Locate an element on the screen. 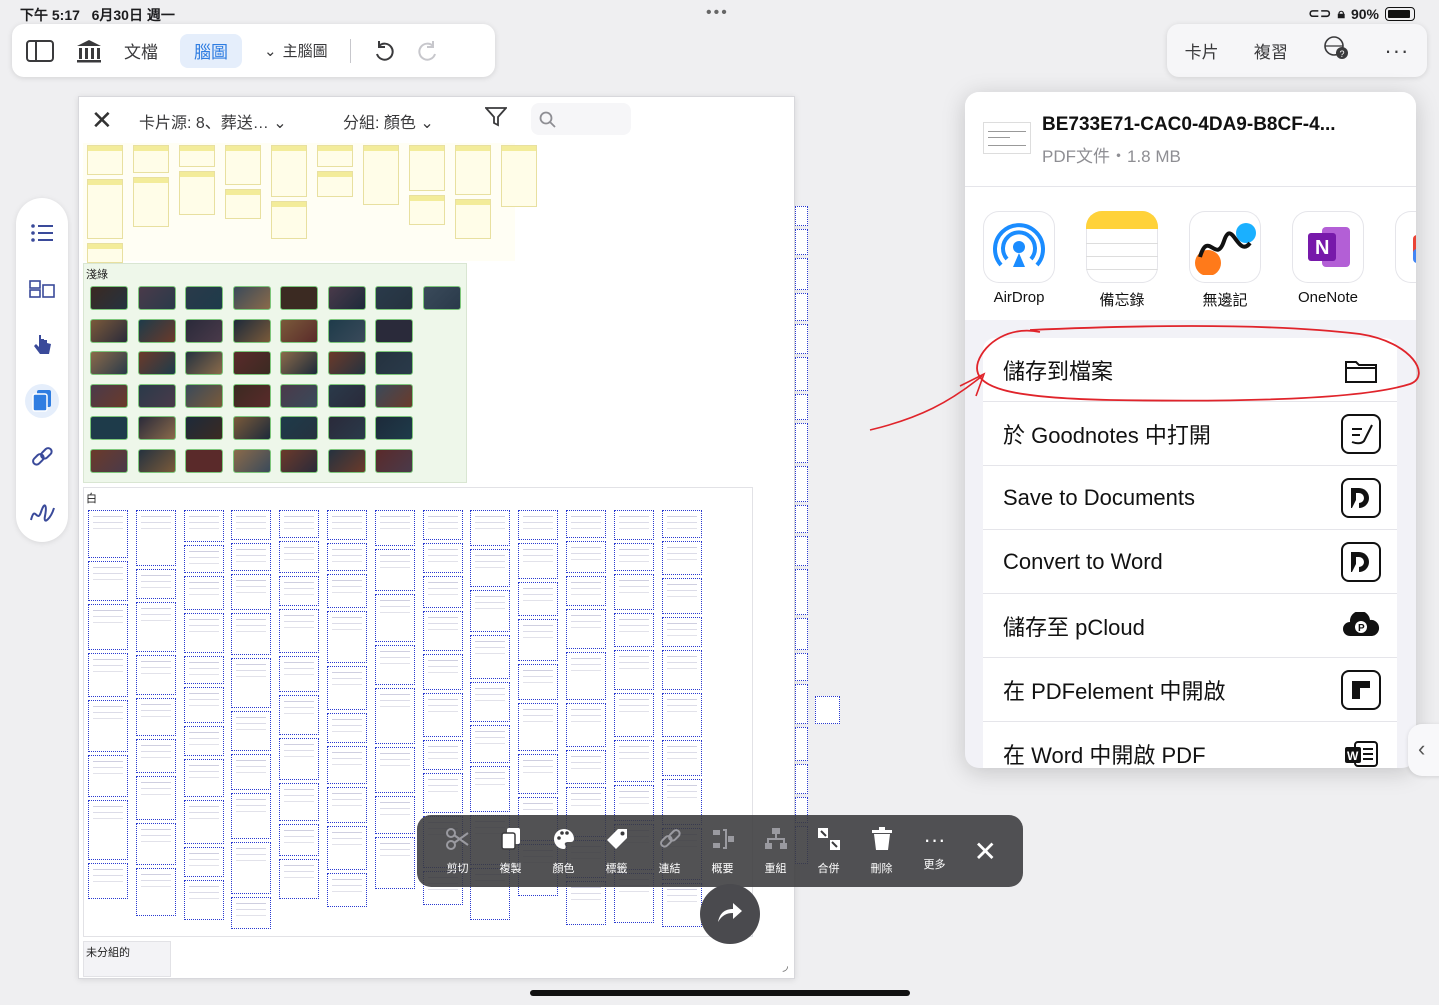 The height and width of the screenshot is (1005, 1439). redo-icon is located at coordinates (428, 51).